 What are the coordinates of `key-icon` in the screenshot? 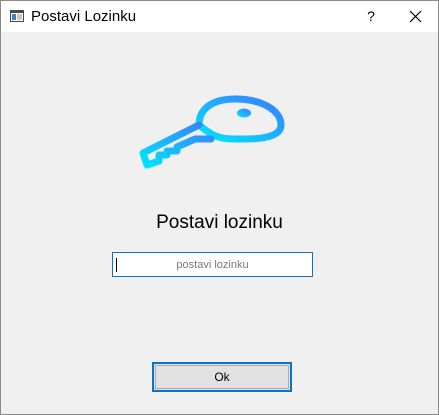 It's located at (212, 132).